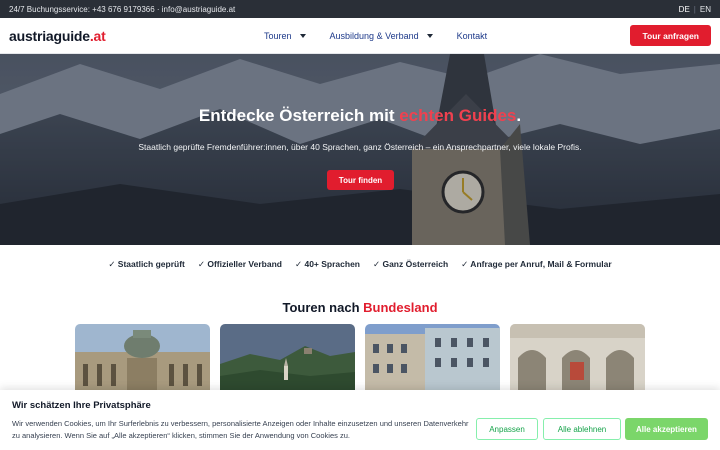 The height and width of the screenshot is (450, 720). I want to click on hero-title-accent: echten Guides, so click(458, 115).